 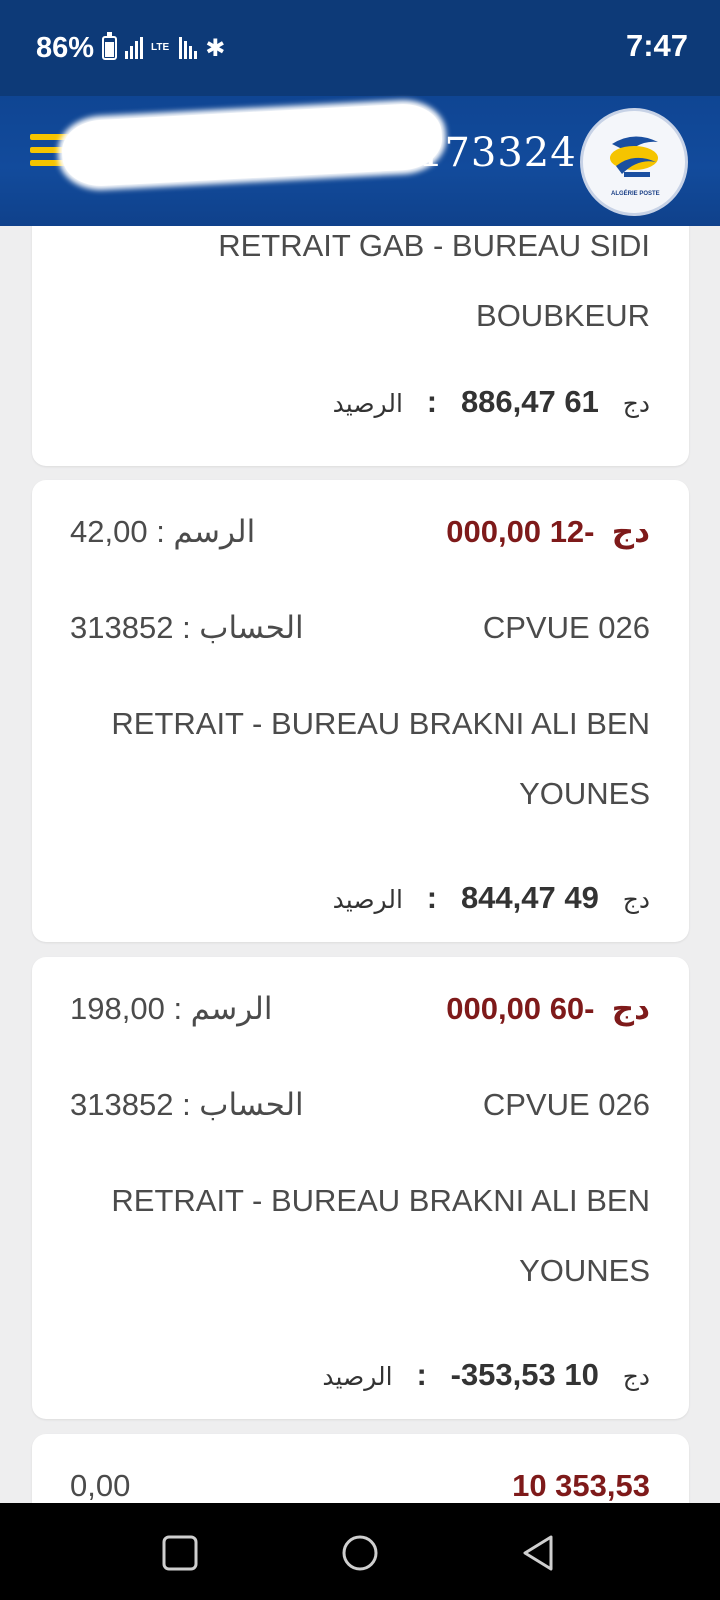 I want to click on logo-emblem, so click(x=634, y=156).